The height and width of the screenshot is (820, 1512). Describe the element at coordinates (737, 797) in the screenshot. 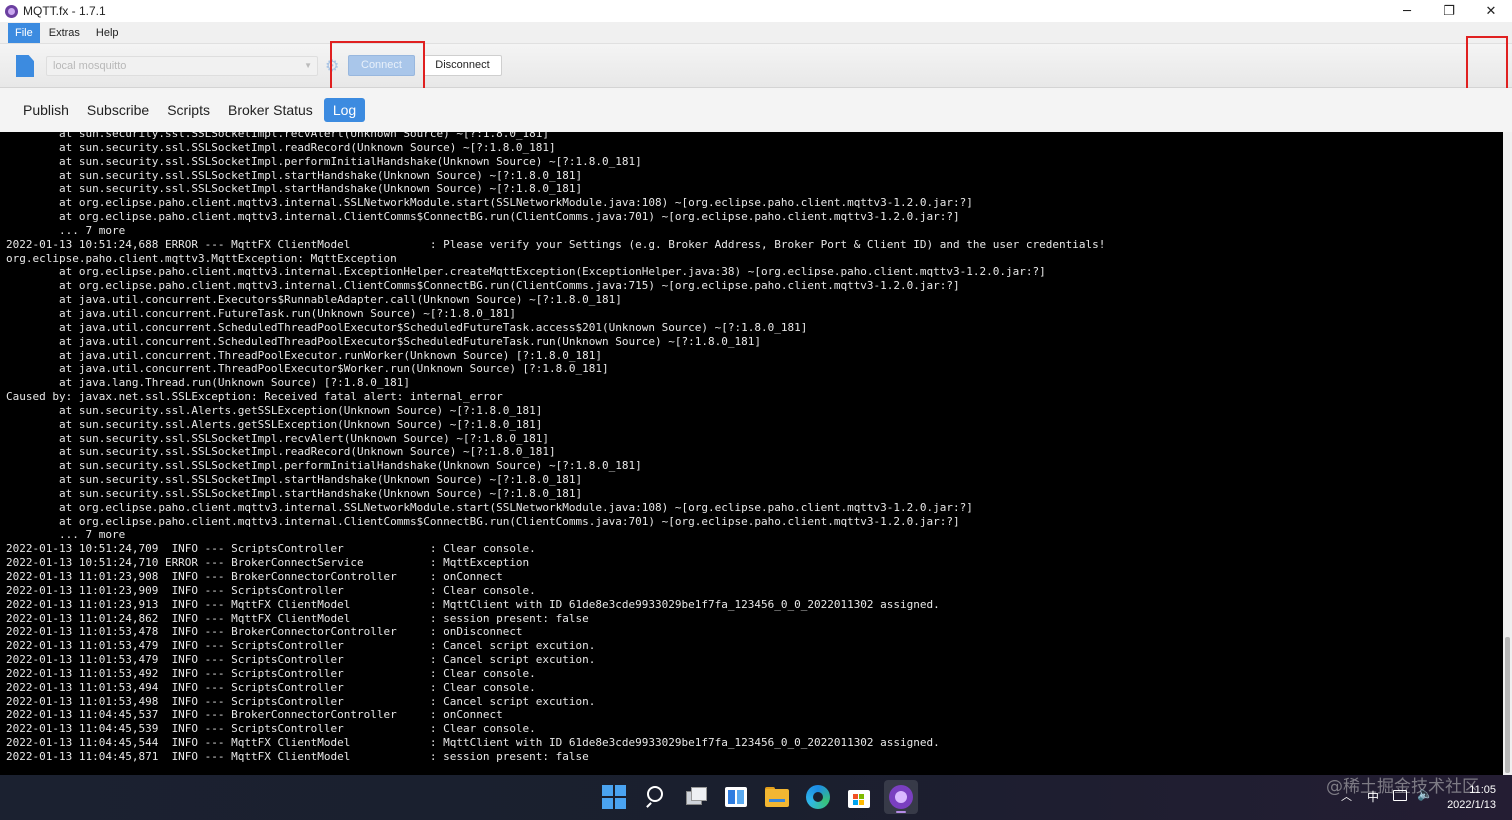

I see `widgets-icon` at that location.